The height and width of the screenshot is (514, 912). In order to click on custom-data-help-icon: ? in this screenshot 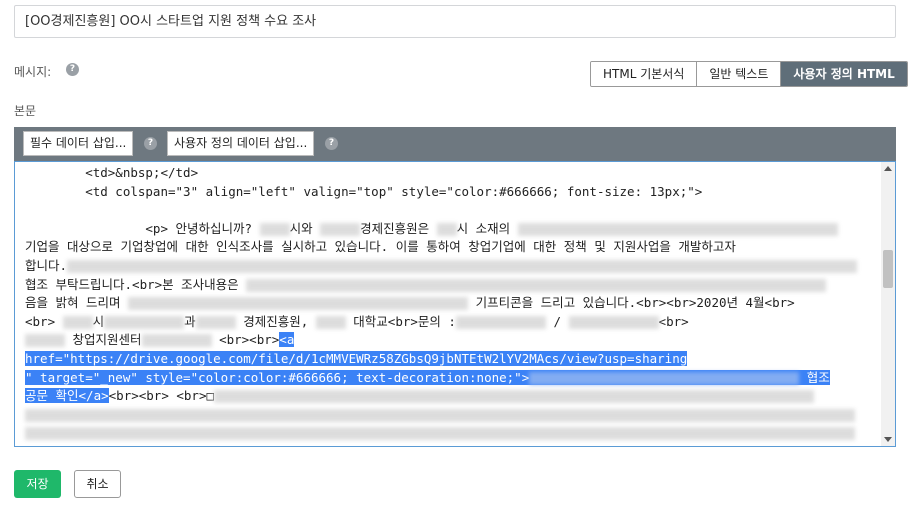, I will do `click(331, 143)`.